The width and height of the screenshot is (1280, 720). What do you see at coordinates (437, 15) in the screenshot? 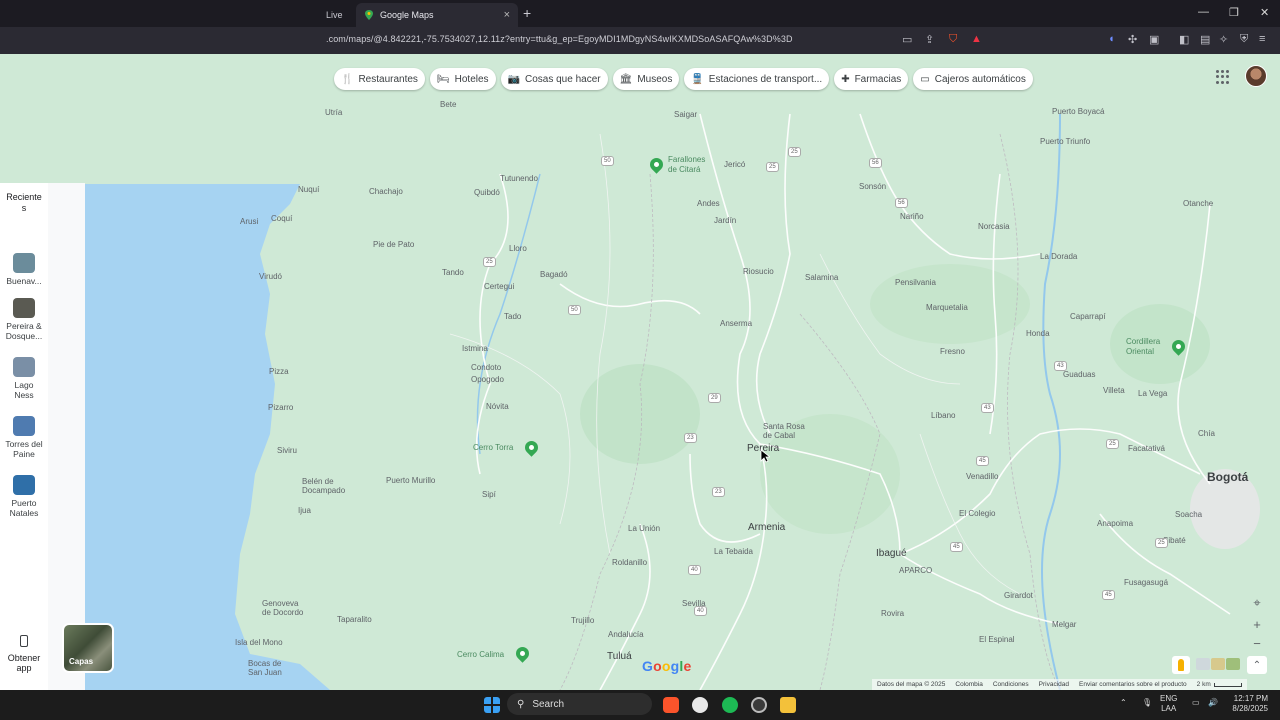
I see `tab-google-maps: Google Maps ×` at bounding box center [437, 15].